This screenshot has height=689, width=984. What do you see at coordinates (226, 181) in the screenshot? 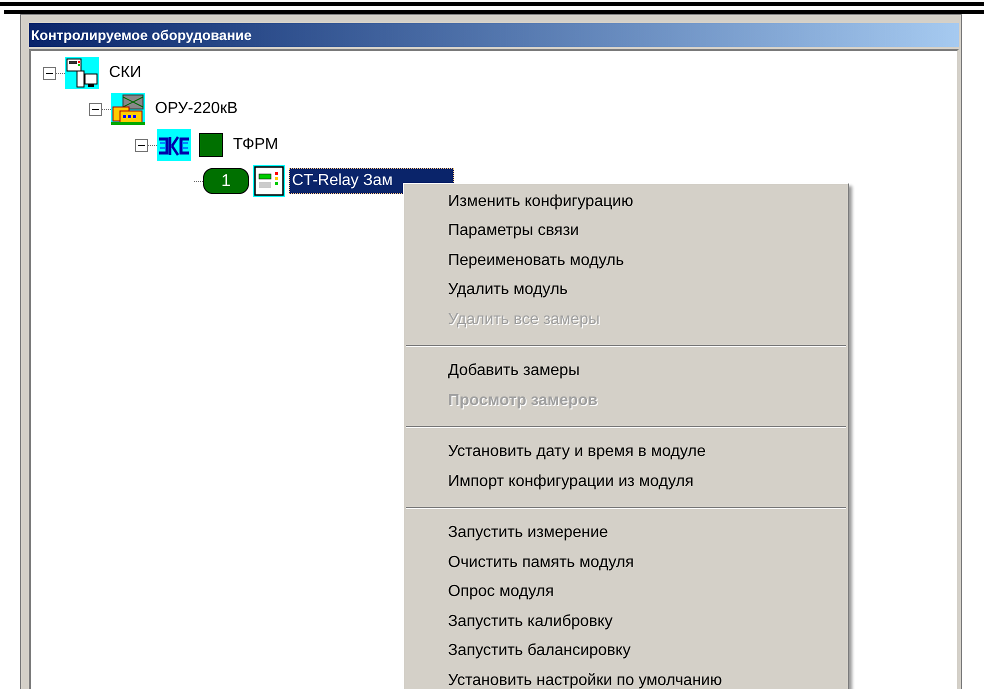
I see `number-badge: 1` at bounding box center [226, 181].